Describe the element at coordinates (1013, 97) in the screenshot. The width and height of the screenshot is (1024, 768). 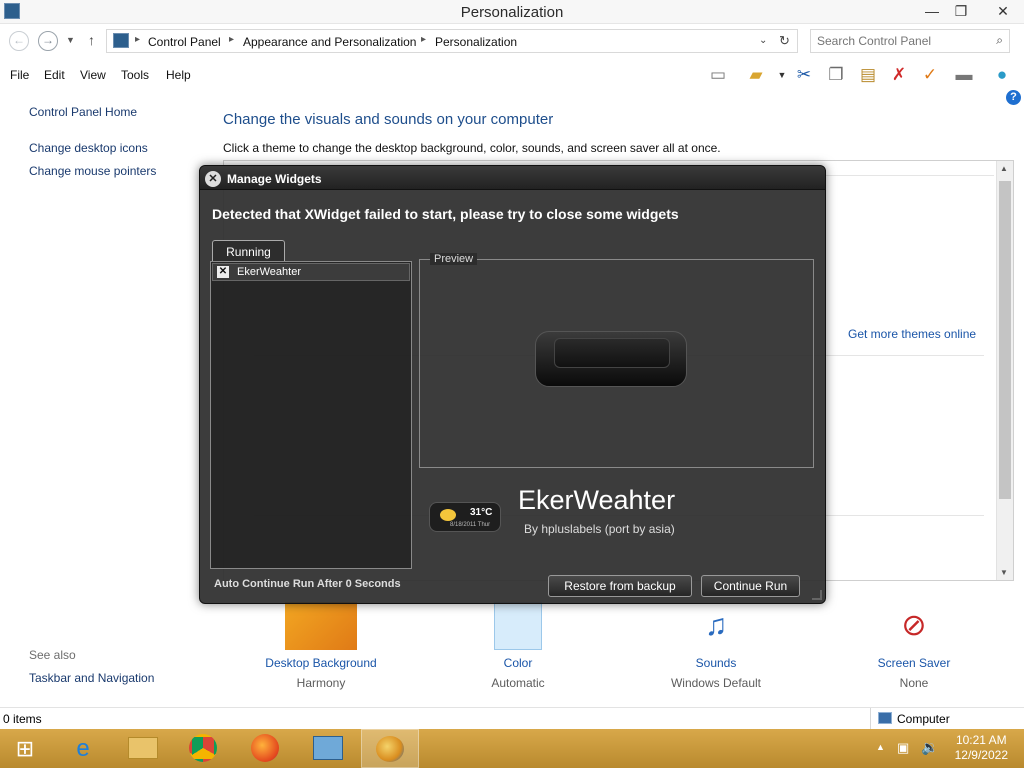
I see `help-icon: ?` at that location.